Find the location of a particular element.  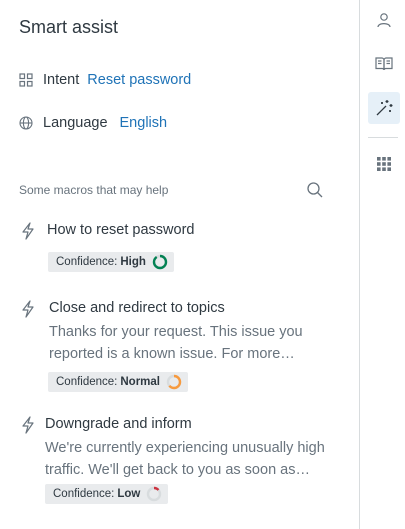

language-value-link: English is located at coordinates (144, 123).